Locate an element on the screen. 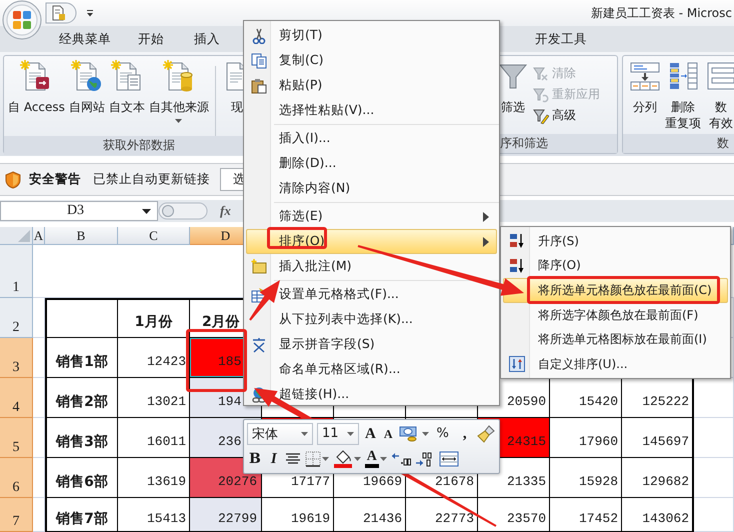  ribbon-tab: 插入 is located at coordinates (207, 39).